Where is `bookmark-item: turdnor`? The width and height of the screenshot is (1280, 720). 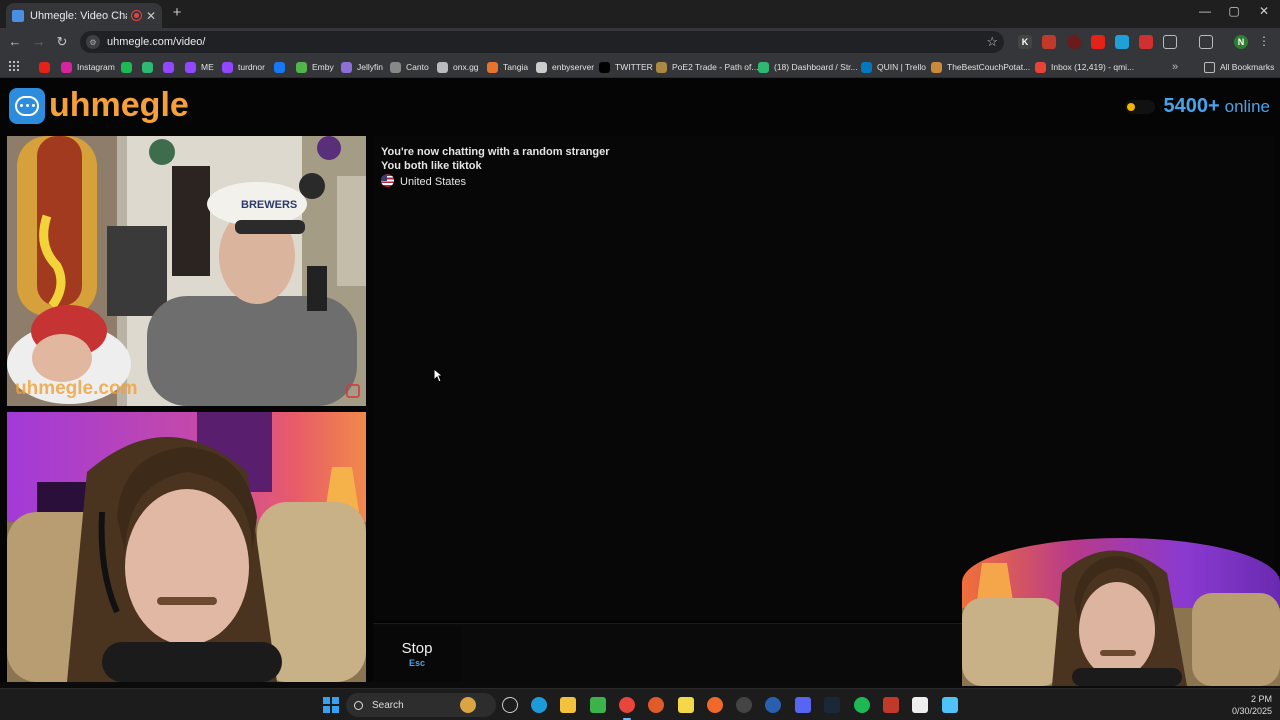 bookmark-item: turdnor is located at coordinates (243, 67).